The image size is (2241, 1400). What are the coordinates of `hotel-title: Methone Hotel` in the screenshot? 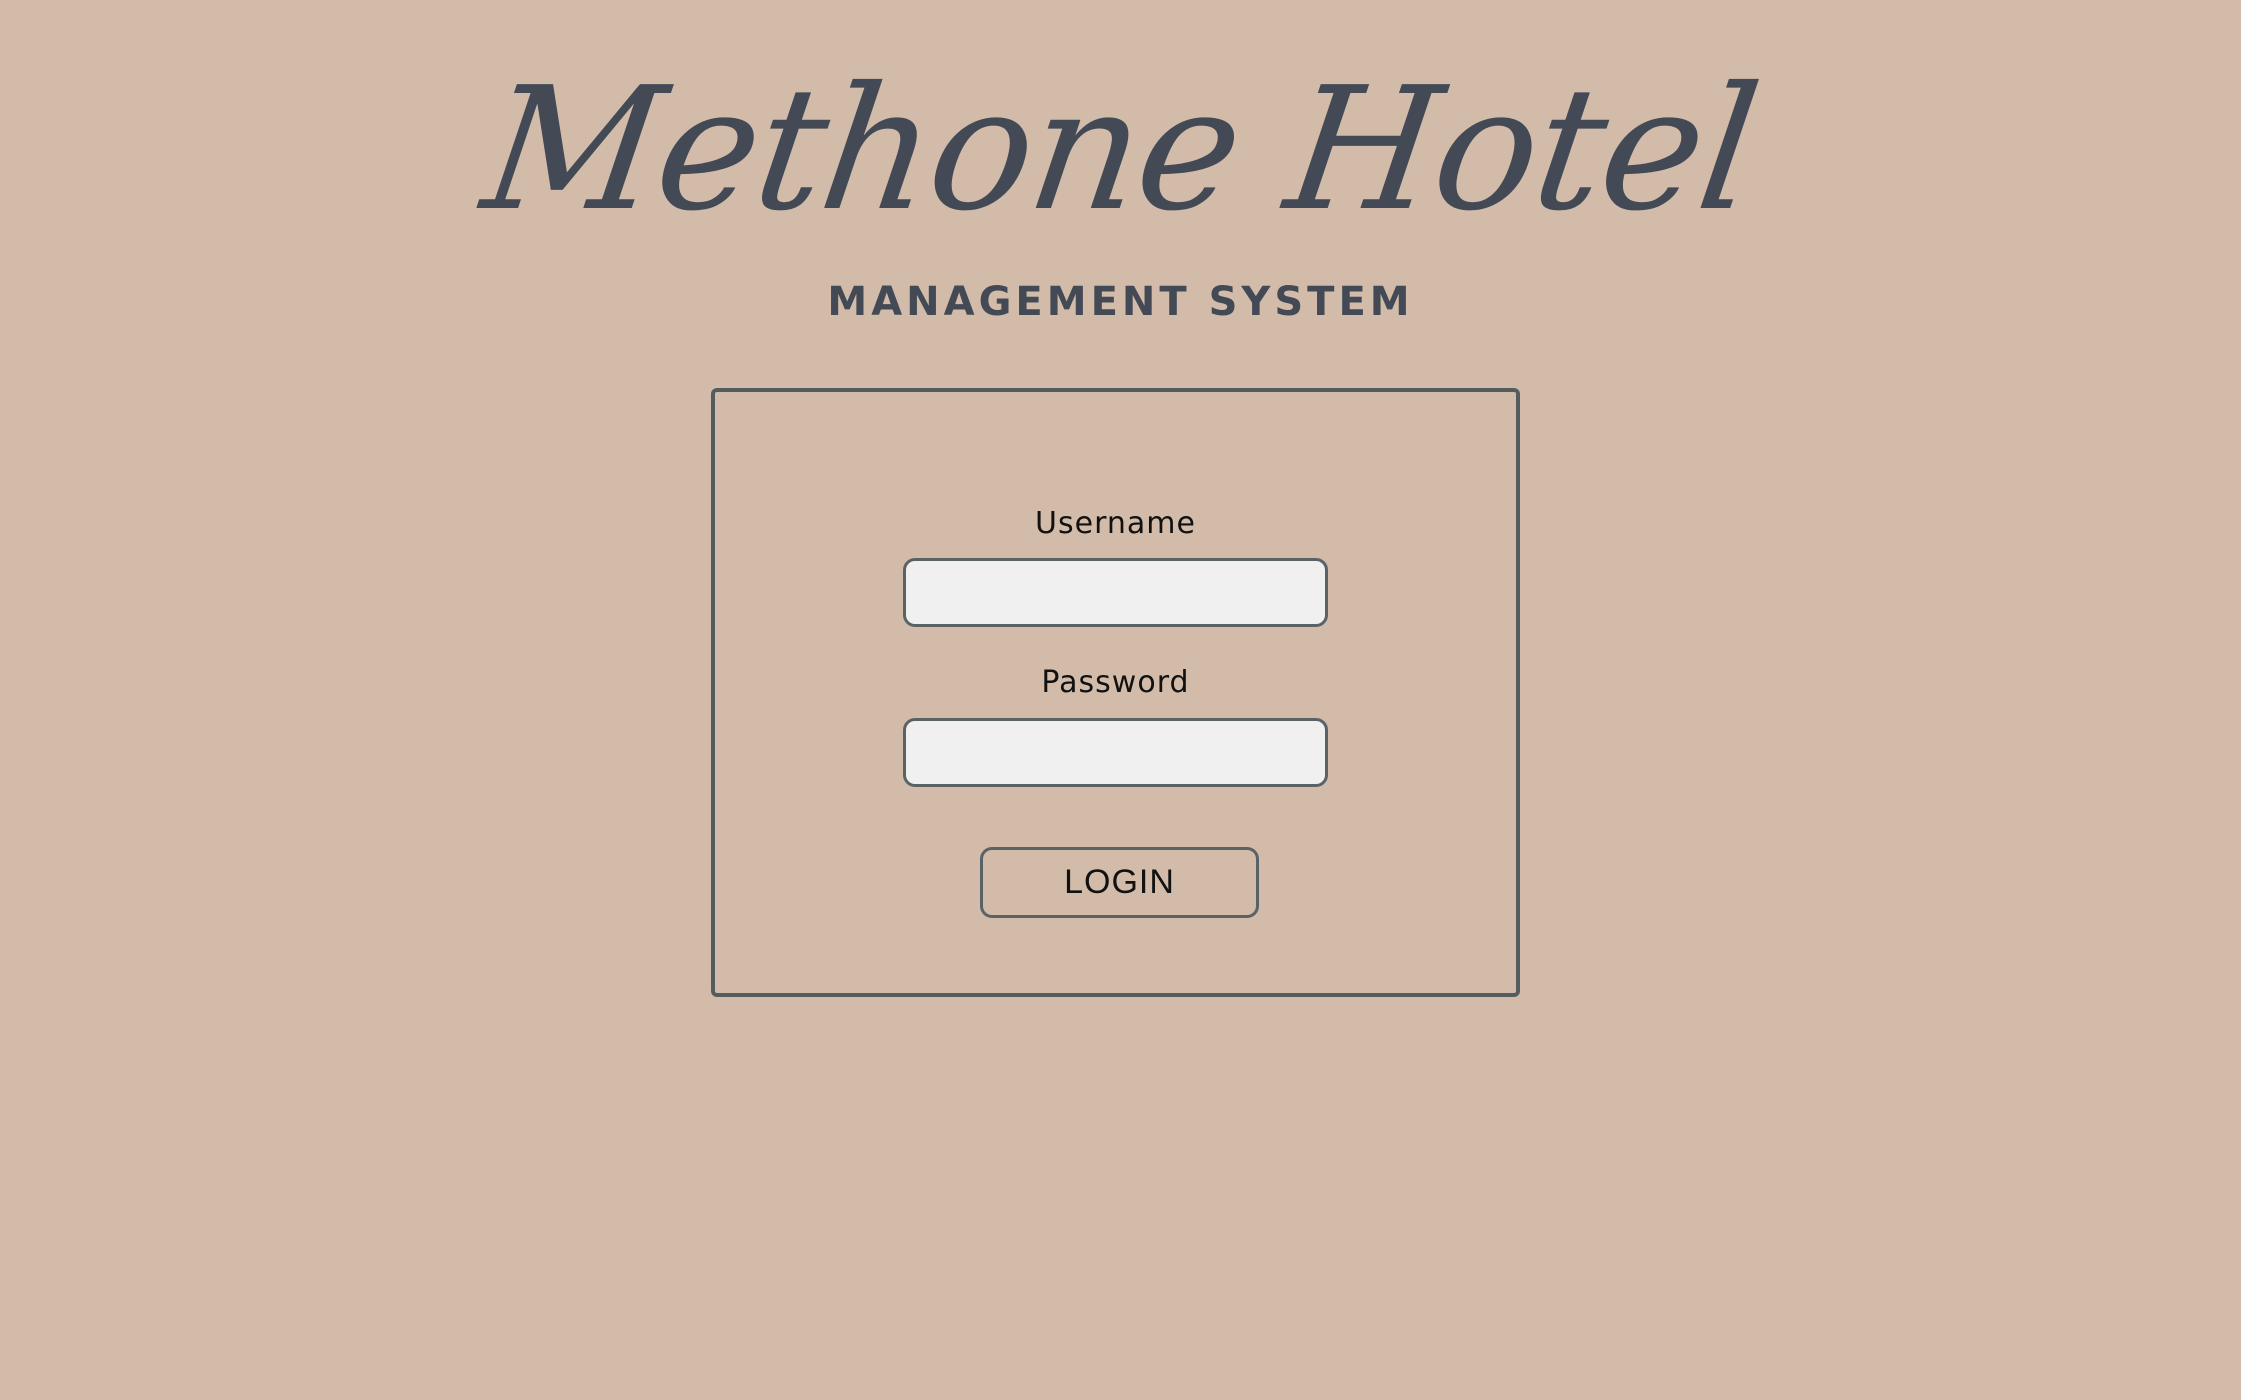 It's located at (1120, 150).